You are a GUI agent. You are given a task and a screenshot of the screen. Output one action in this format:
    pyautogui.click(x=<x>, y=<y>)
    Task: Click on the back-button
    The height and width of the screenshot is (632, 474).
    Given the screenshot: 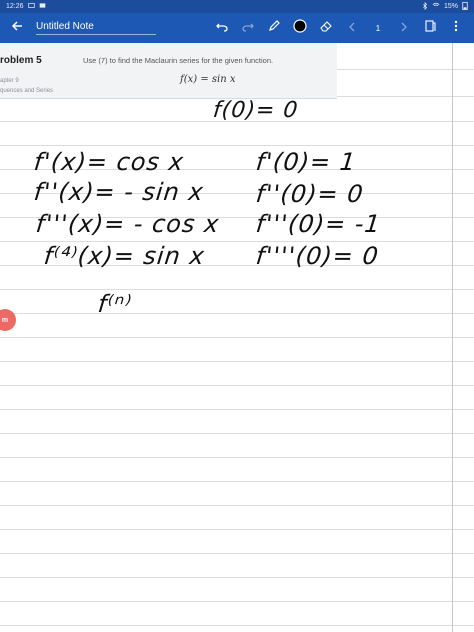 What is the action you would take?
    pyautogui.click(x=17, y=28)
    